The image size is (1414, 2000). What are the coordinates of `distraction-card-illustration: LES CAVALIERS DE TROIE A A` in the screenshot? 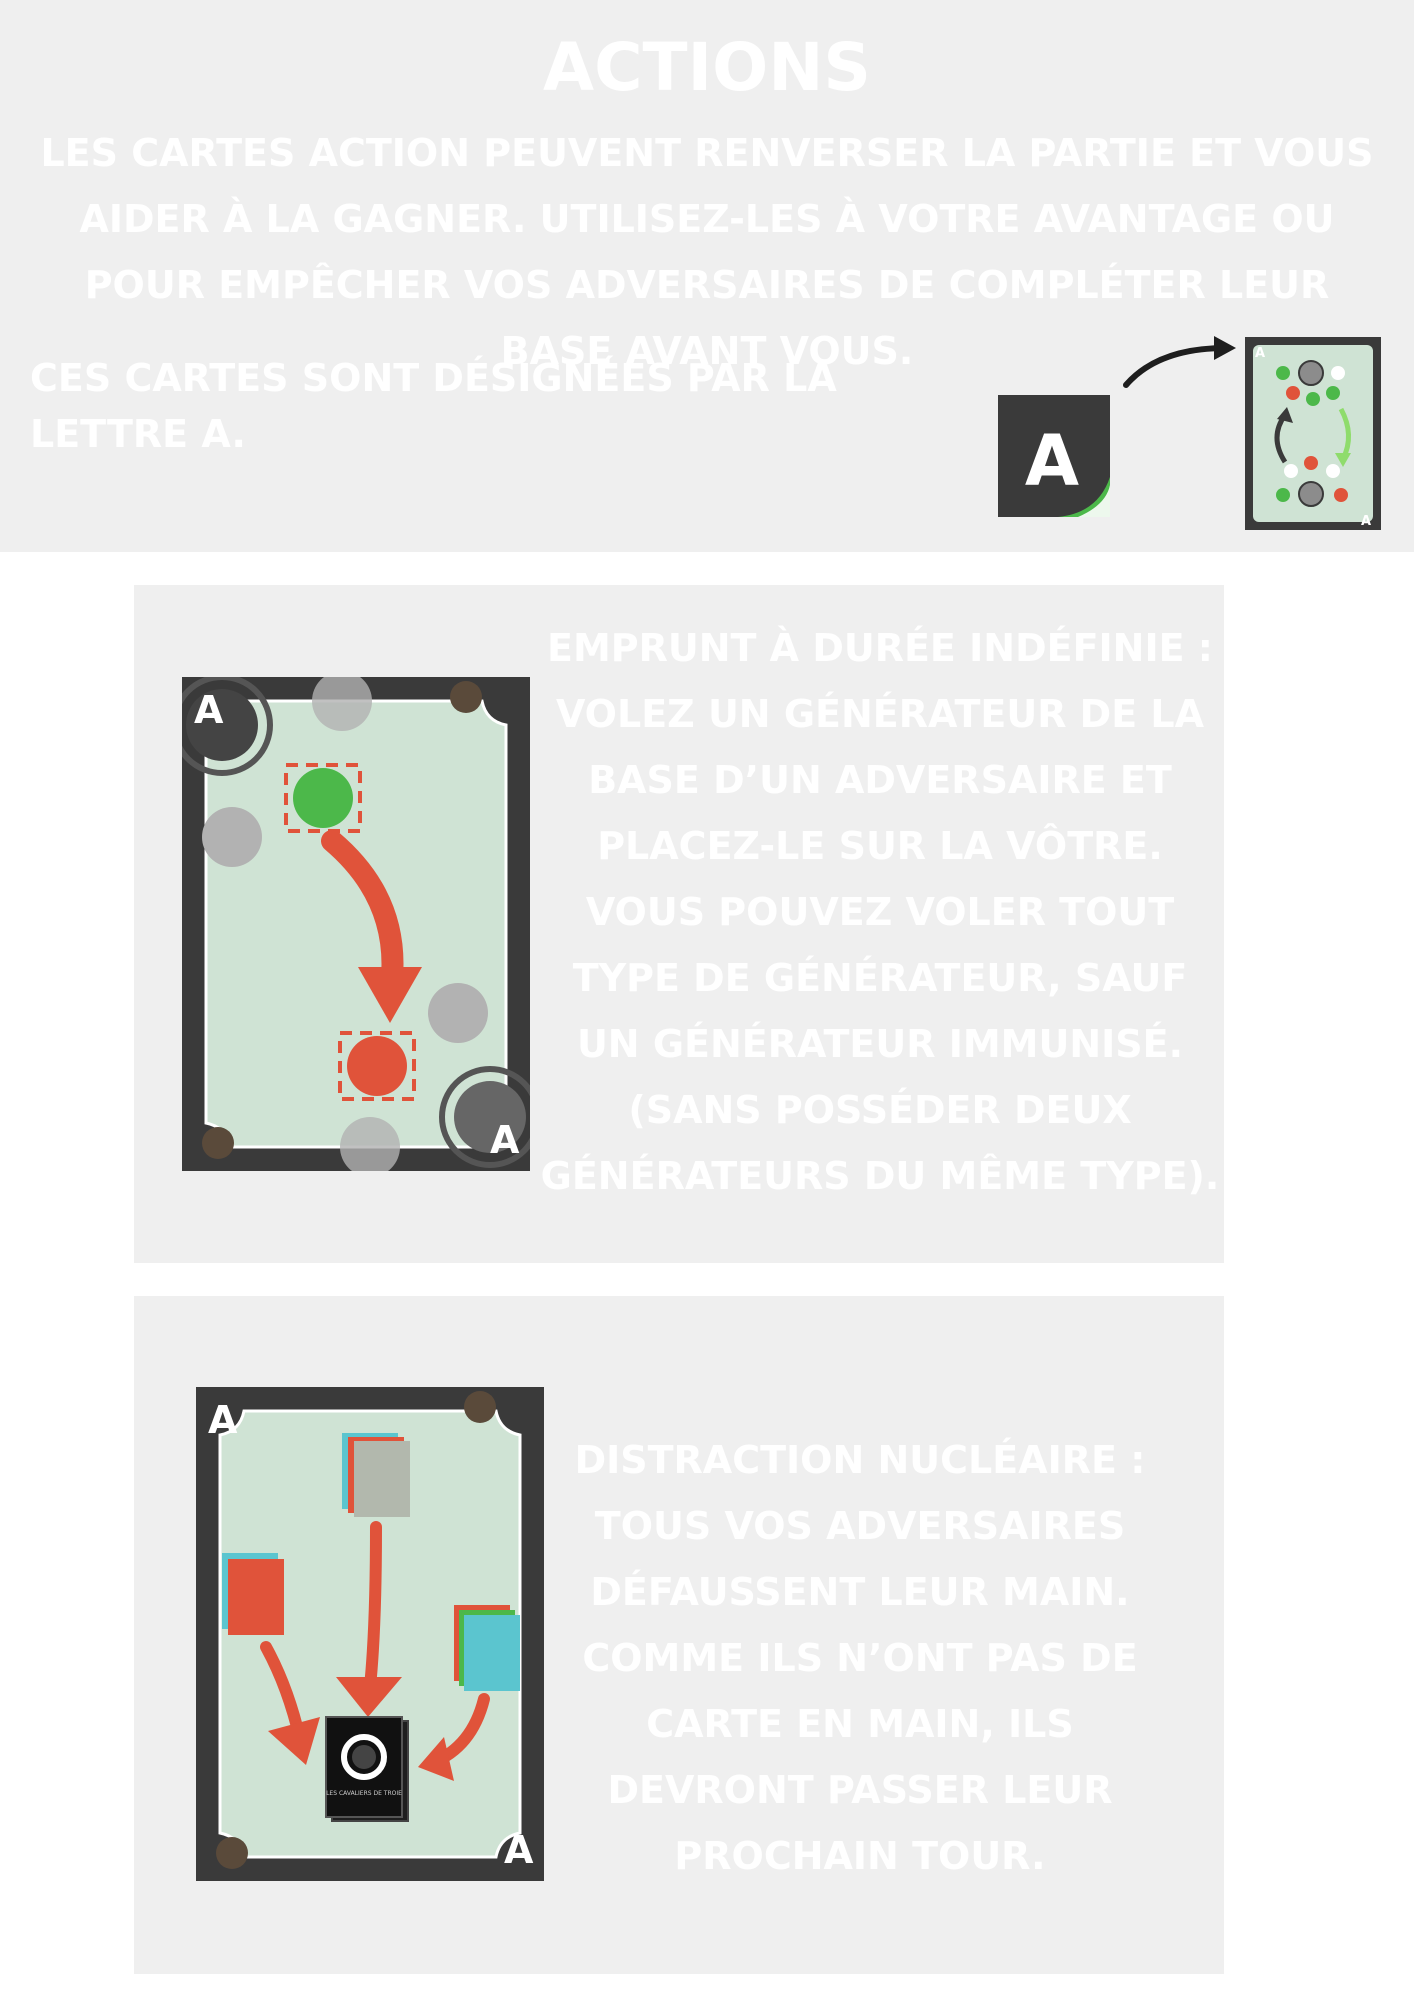 It's located at (370, 1634).